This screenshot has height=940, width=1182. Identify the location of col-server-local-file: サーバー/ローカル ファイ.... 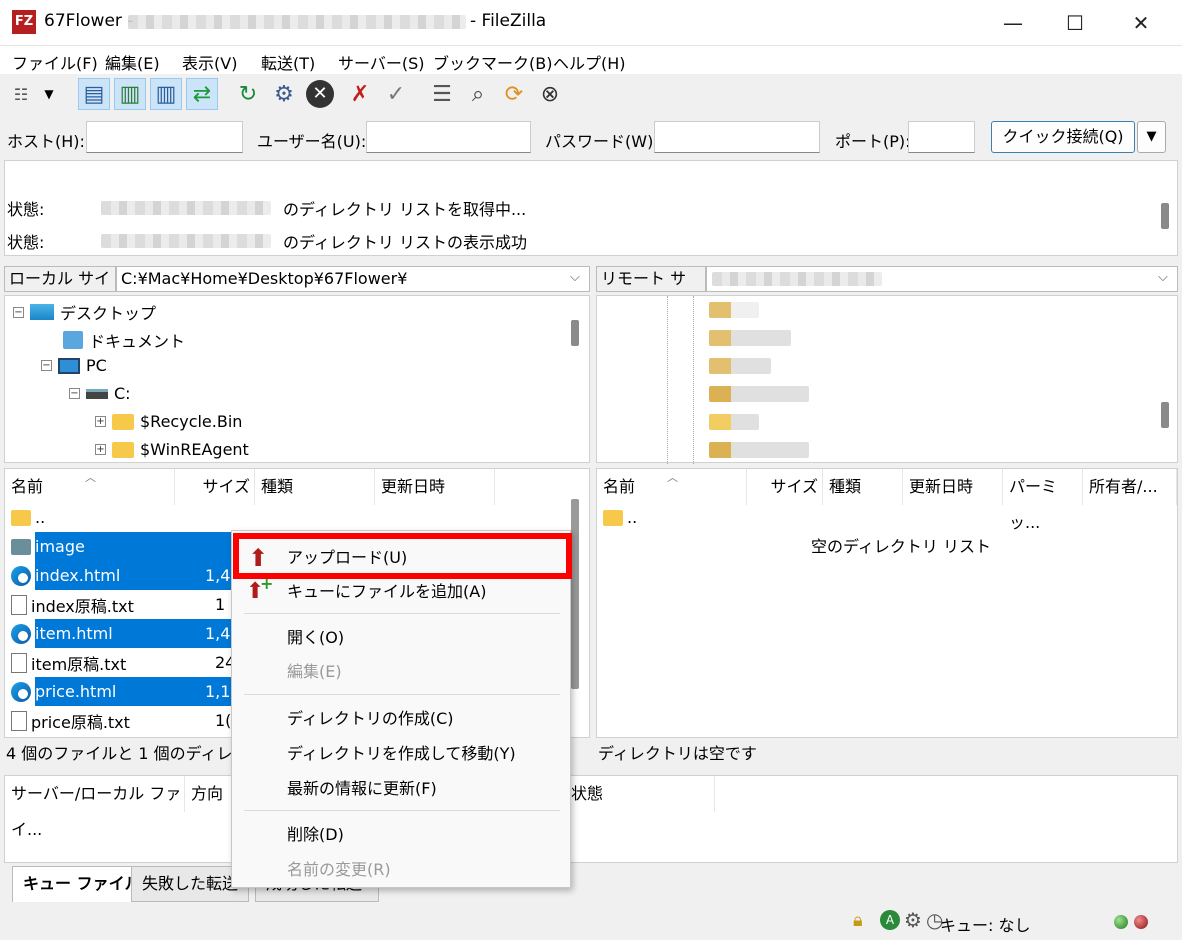
(95, 807).